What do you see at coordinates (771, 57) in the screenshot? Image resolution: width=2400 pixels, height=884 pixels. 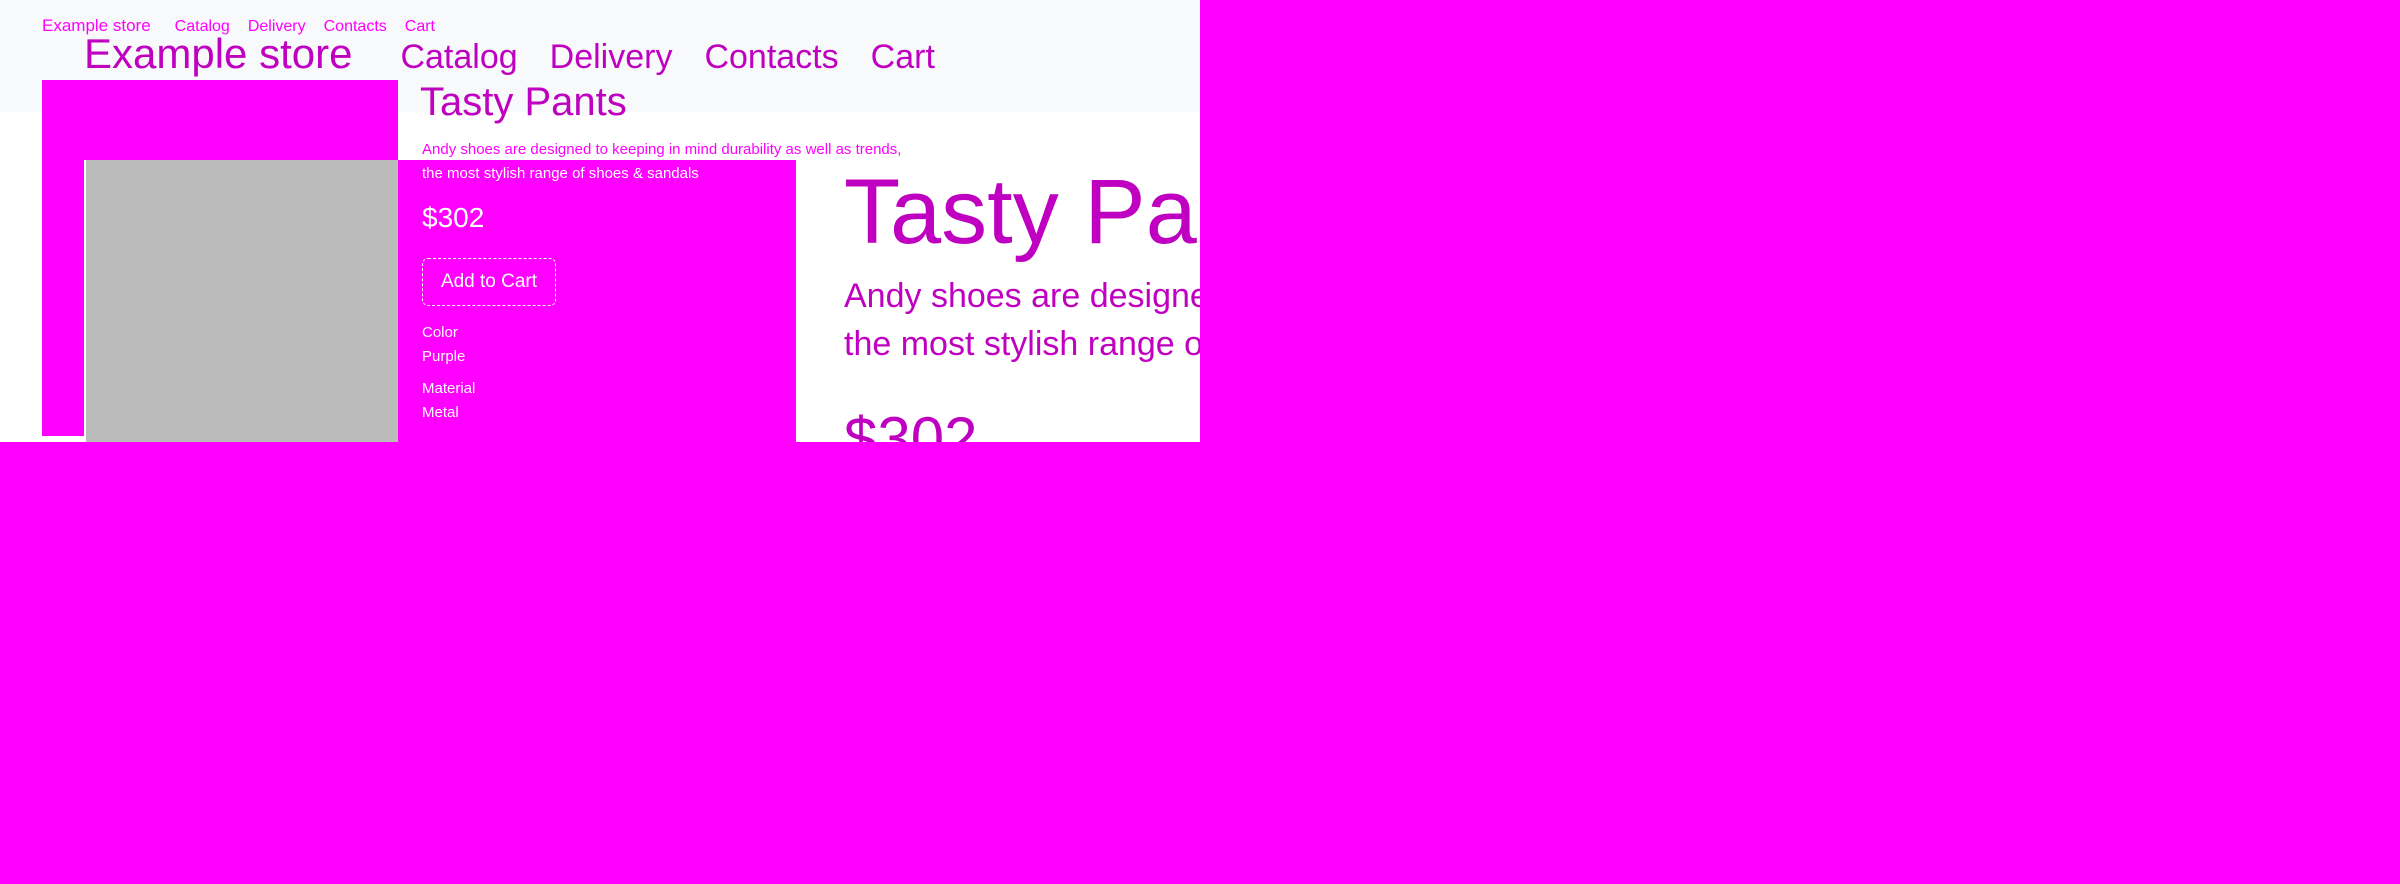 I see `nav-link-contacts: Contacts` at bounding box center [771, 57].